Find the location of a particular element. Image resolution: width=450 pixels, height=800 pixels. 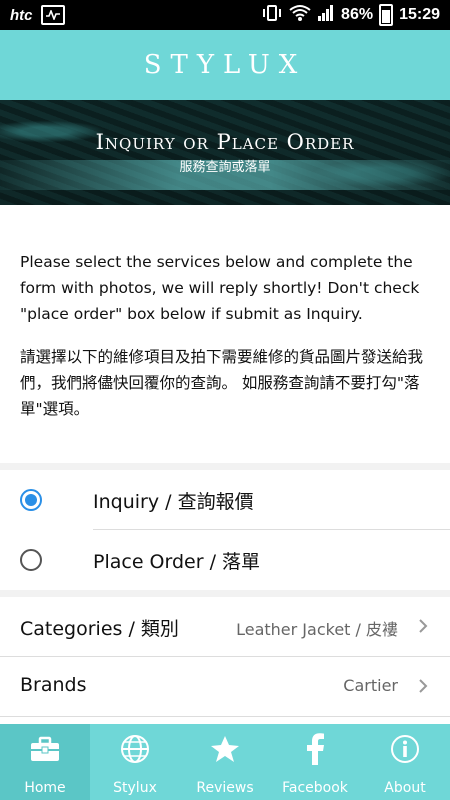

brand-logo: STYLUX is located at coordinates (225, 65).